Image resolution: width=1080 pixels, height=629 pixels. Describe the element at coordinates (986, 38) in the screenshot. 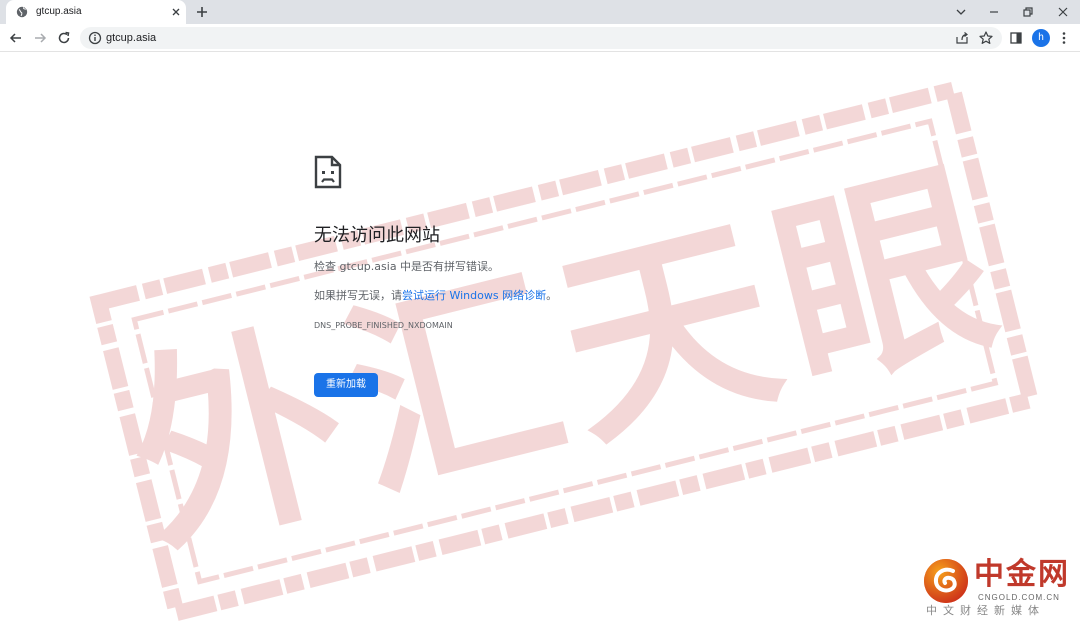

I see `bookmark-star-icon` at that location.